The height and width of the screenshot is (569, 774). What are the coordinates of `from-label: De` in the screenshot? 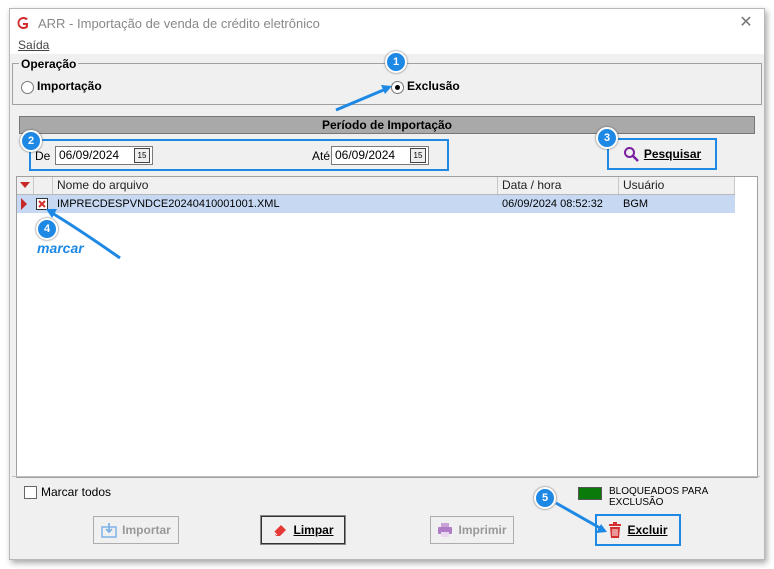 It's located at (43, 156).